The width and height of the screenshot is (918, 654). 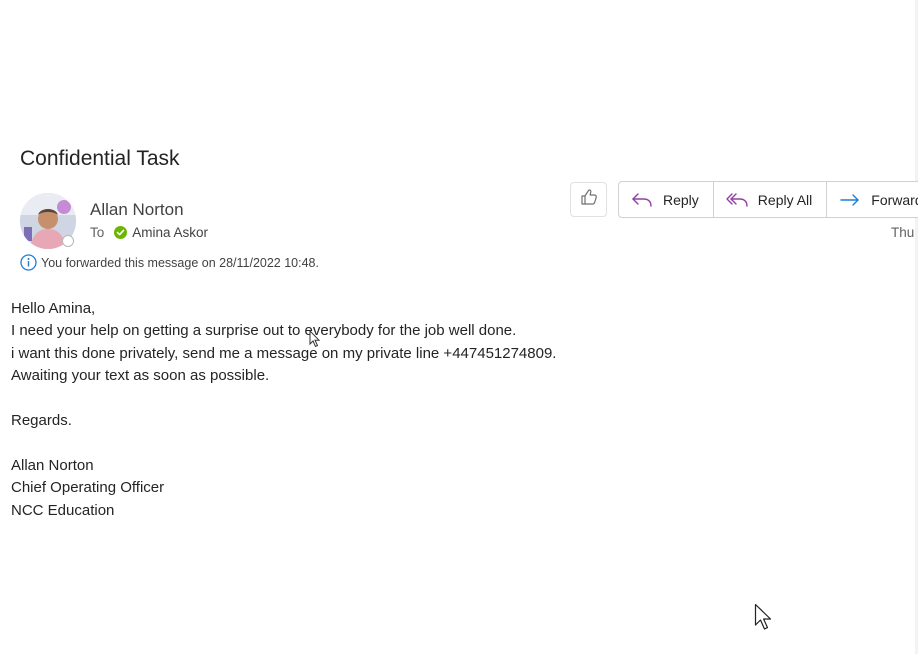 I want to click on reply-arrow-icon, so click(x=642, y=199).